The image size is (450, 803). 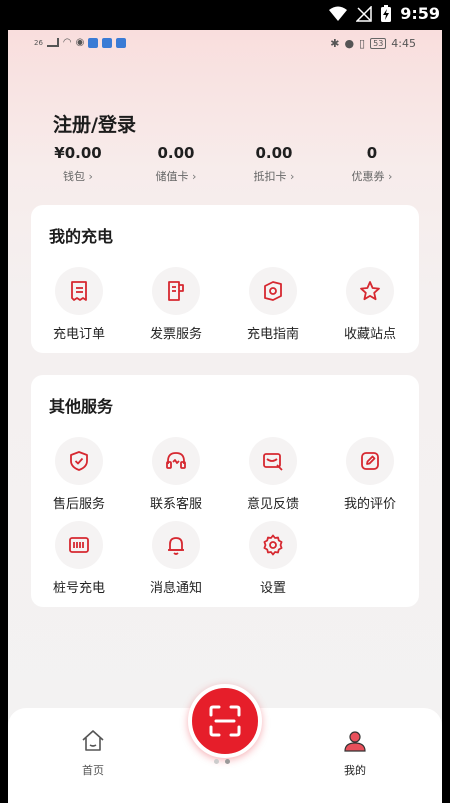 I want to click on stat-deduction-card: 0.00 抵扣卡 ›, so click(x=274, y=164).